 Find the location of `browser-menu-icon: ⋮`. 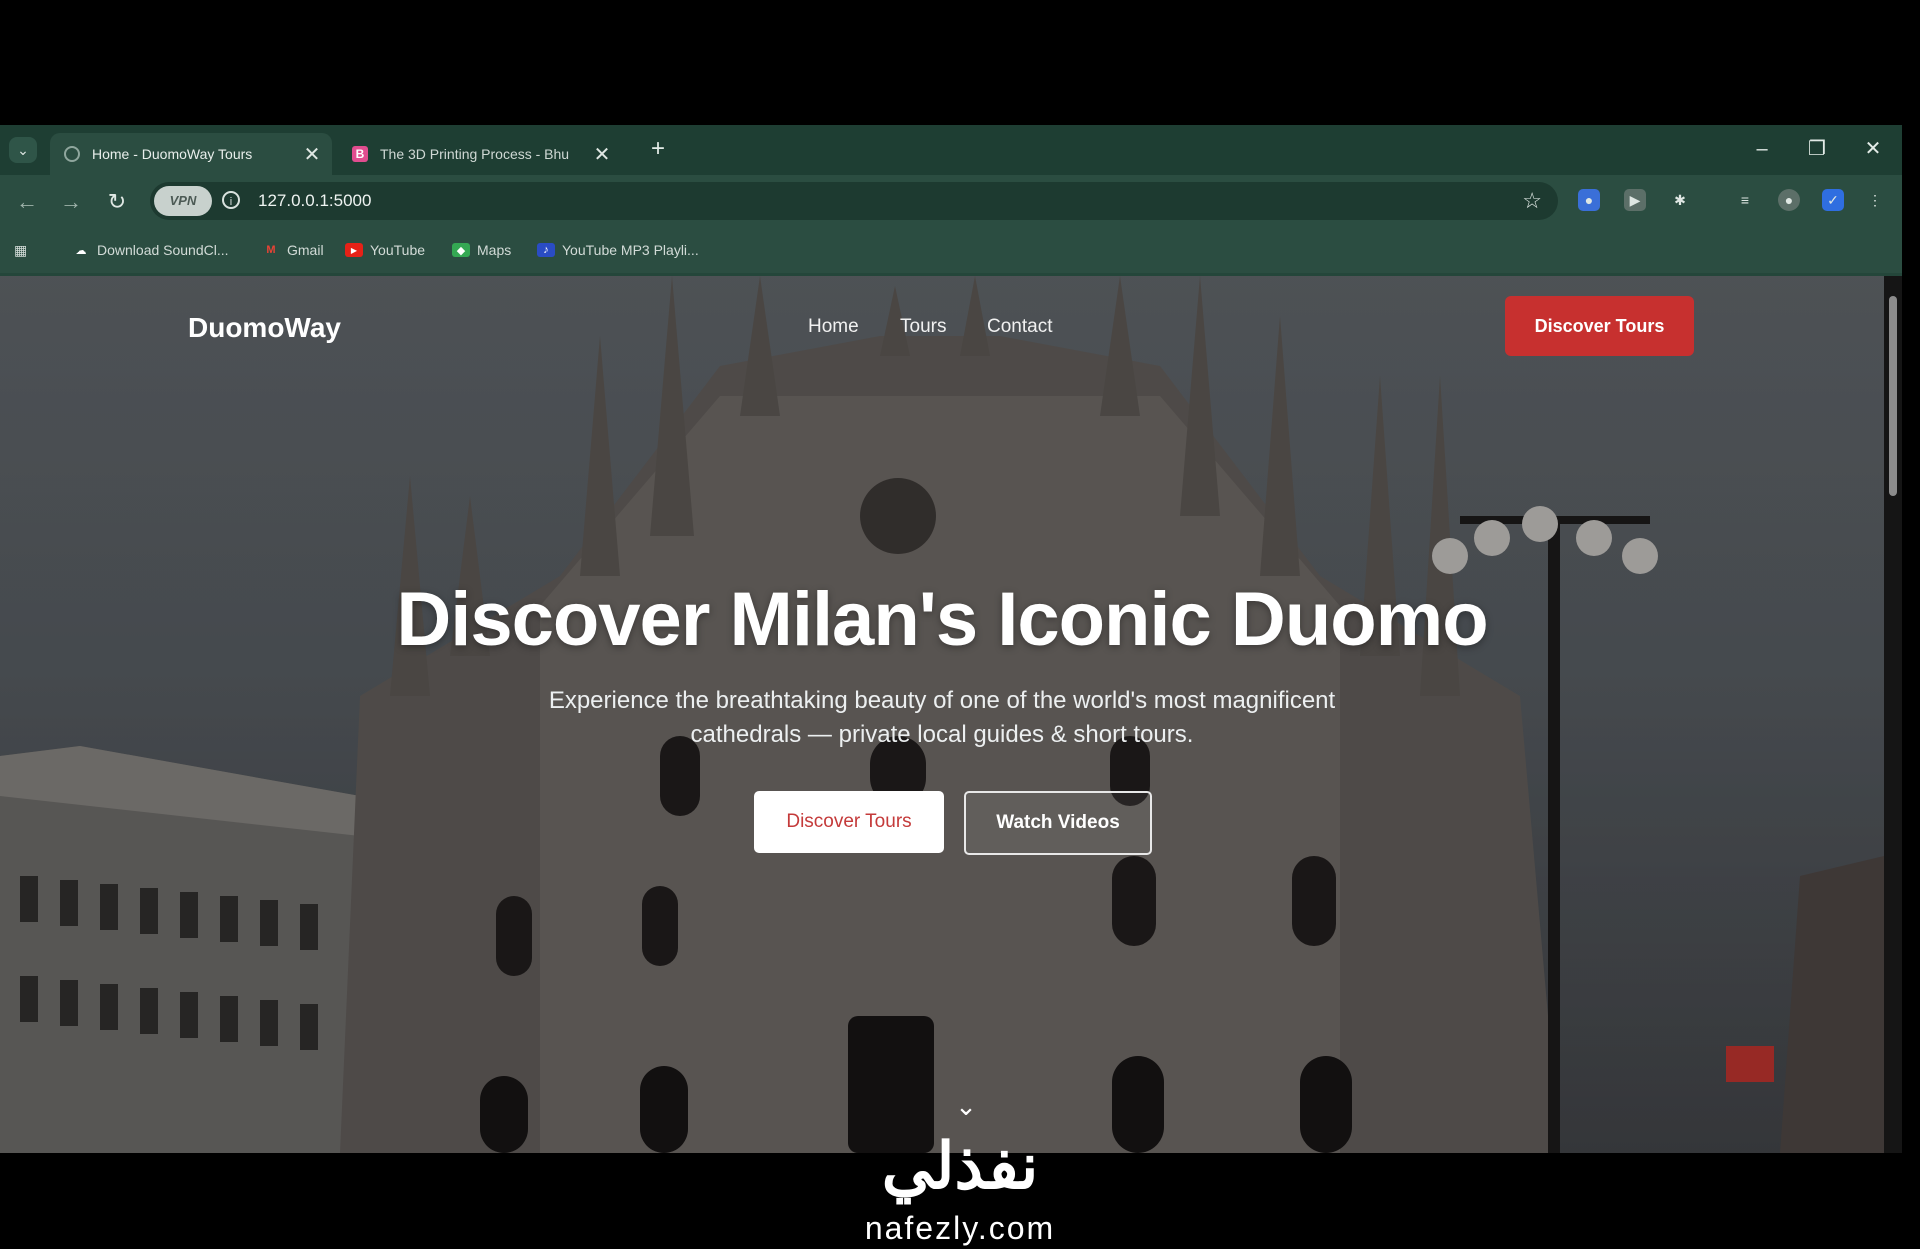

browser-menu-icon: ⋮ is located at coordinates (1875, 200).